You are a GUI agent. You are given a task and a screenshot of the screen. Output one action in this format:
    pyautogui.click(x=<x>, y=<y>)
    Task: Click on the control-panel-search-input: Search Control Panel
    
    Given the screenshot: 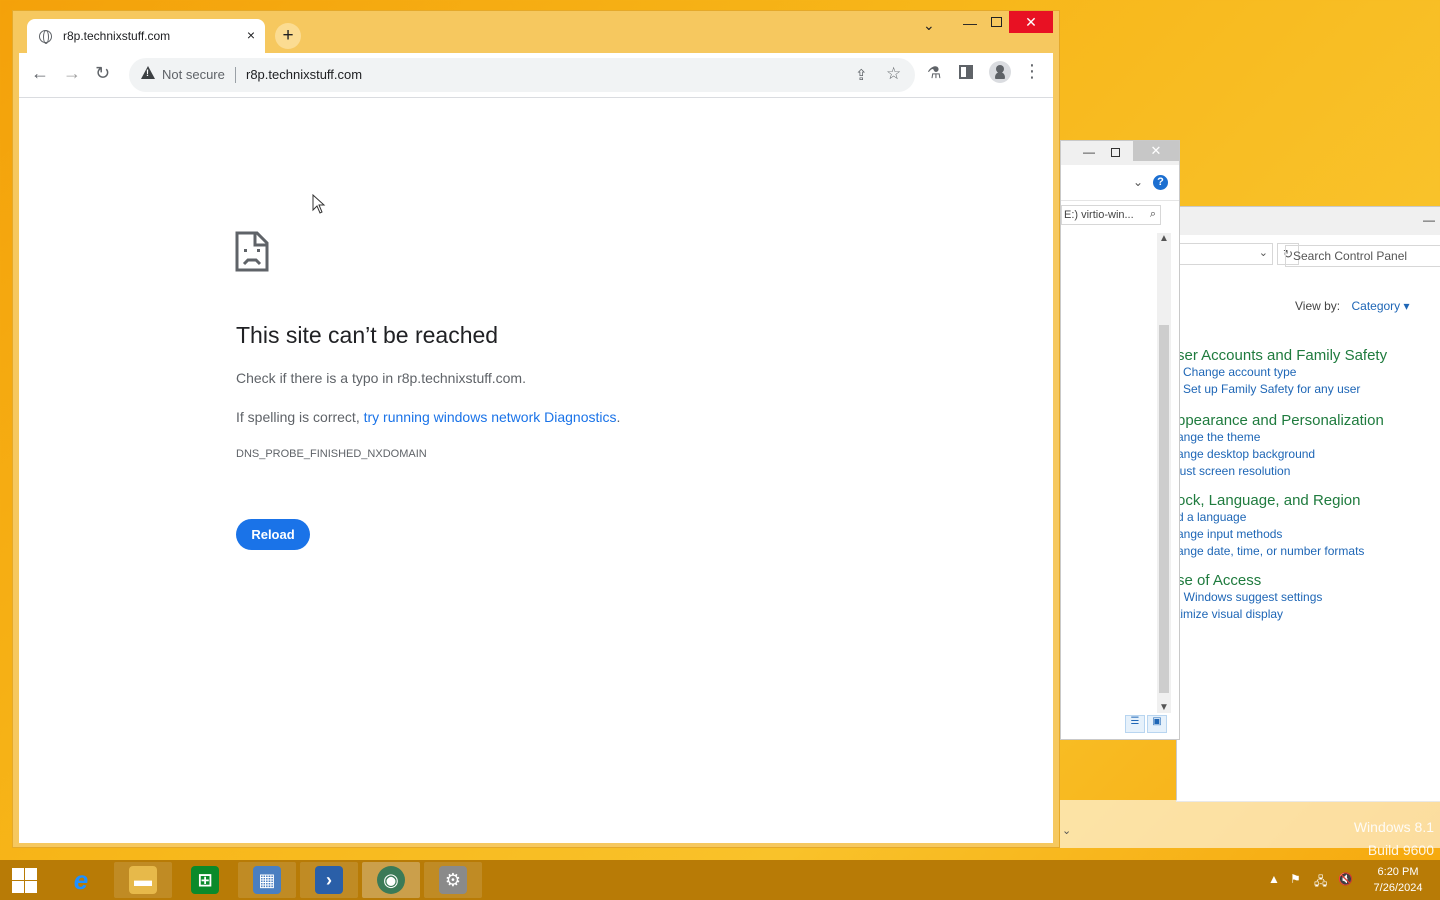 What is the action you would take?
    pyautogui.click(x=1362, y=256)
    